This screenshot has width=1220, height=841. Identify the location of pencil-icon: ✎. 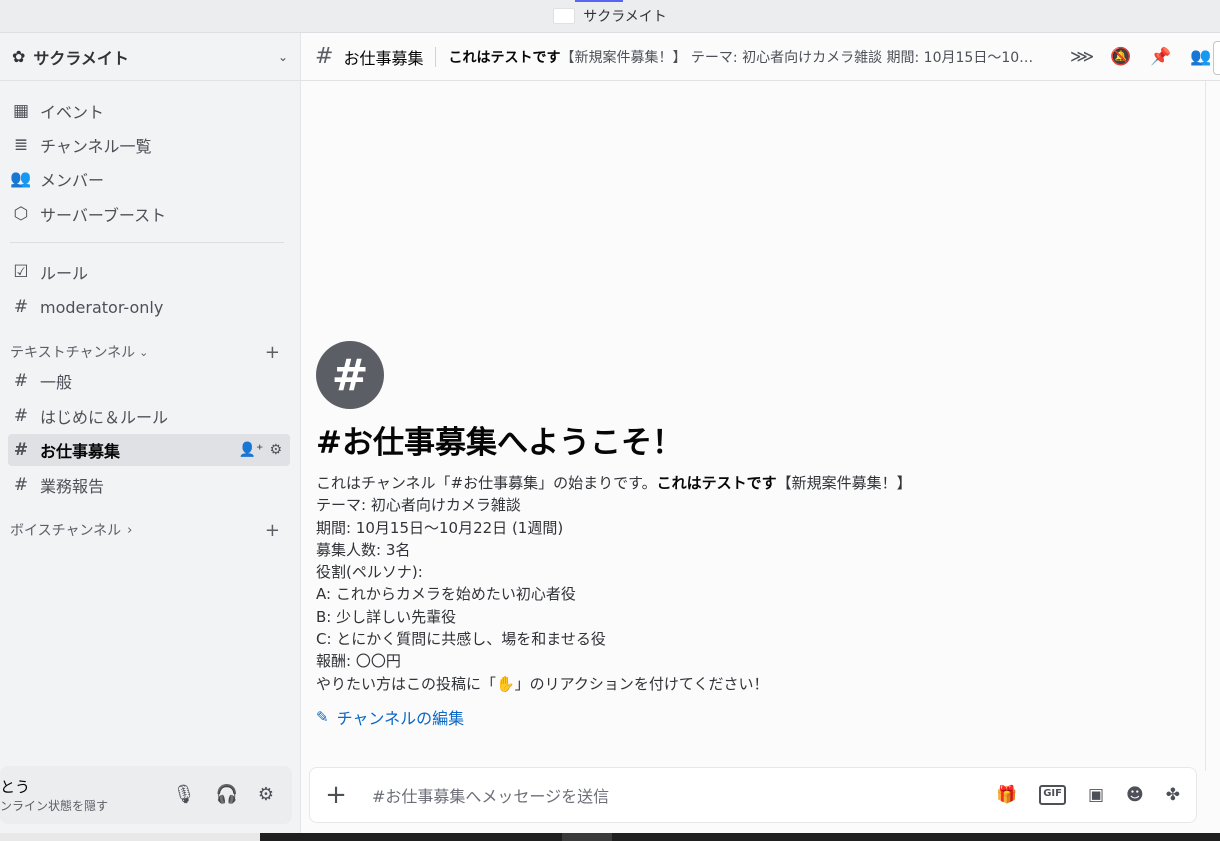
(322, 716).